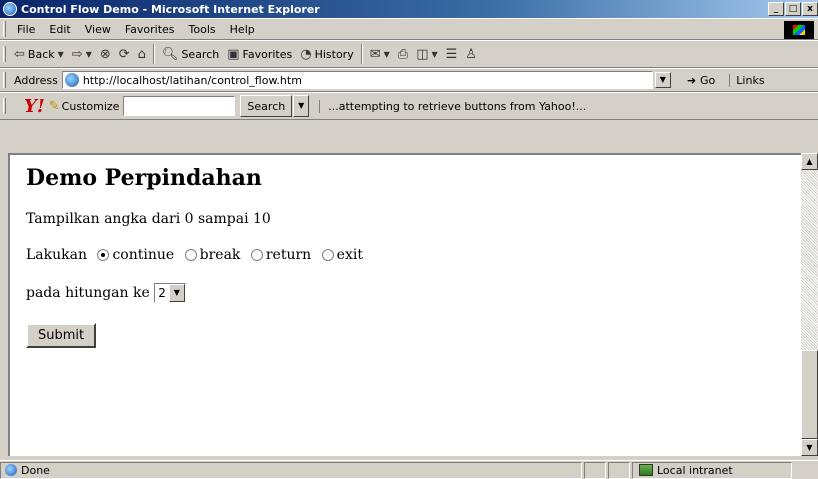 The image size is (818, 479). What do you see at coordinates (306, 54) in the screenshot?
I see `history-icon: ◔` at bounding box center [306, 54].